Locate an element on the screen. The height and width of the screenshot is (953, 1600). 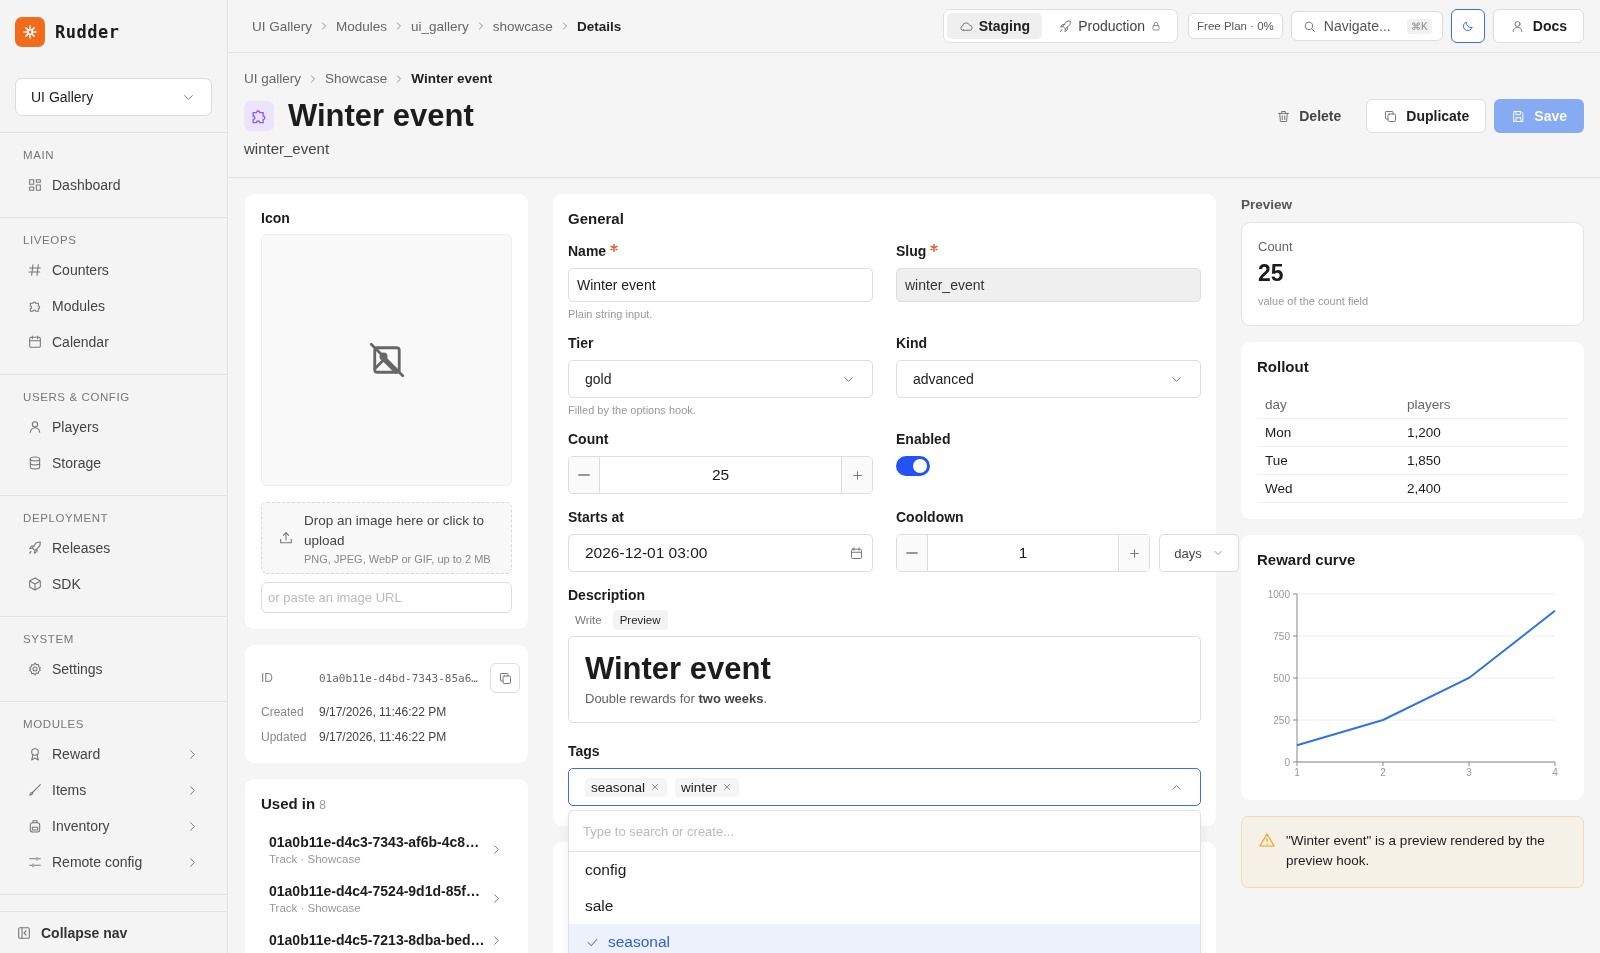
drop-zone: Drop an image here or click to upload PNG, JPEG, WebP or GIF, up to 2 MB is located at coordinates (386, 538).